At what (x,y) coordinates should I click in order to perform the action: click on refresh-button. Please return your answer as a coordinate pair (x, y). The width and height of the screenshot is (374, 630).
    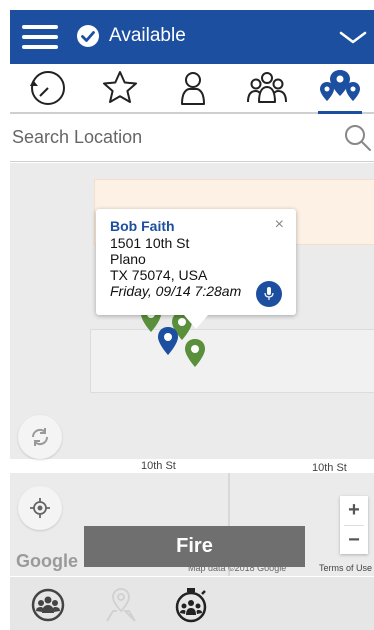
    Looking at the image, I should click on (40, 437).